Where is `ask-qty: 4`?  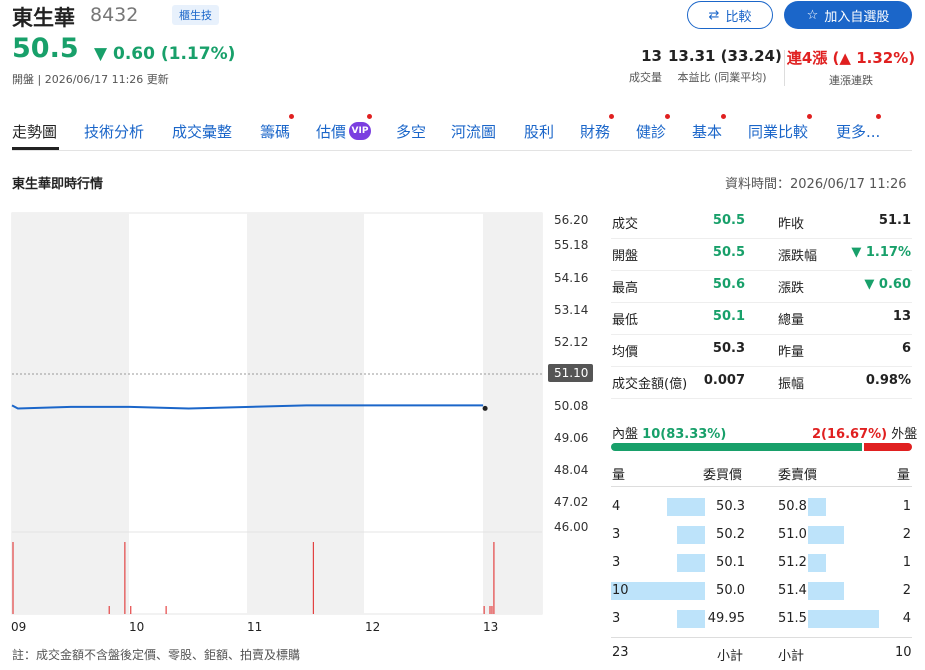
ask-qty: 4 is located at coordinates (906, 618).